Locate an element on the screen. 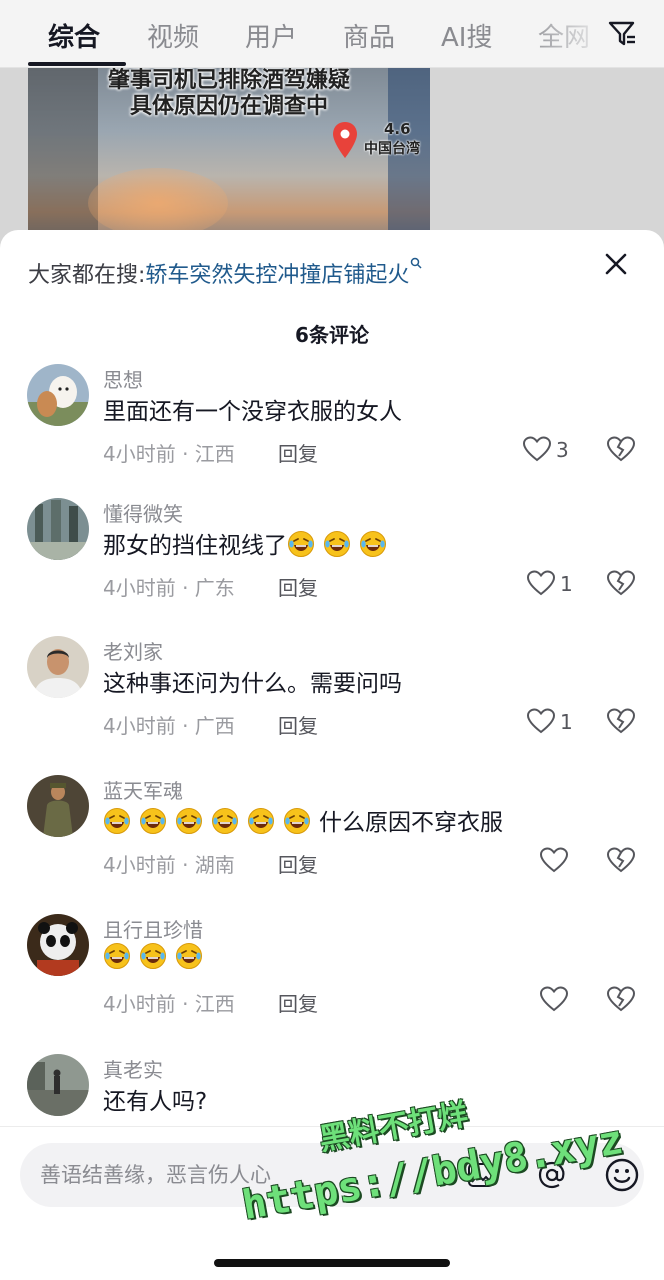 The height and width of the screenshot is (1280, 664). video-caption-line2: 具体原因仍在调查中 is located at coordinates (228, 106).